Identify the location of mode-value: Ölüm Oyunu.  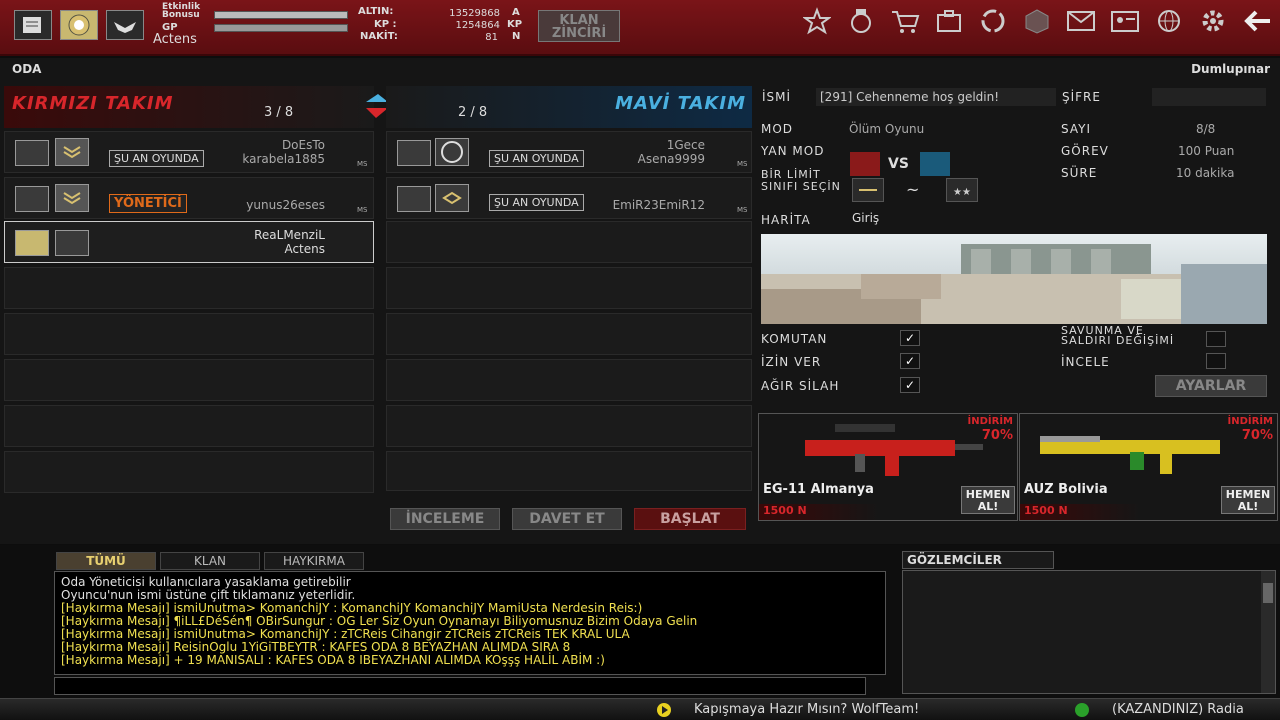
(886, 129).